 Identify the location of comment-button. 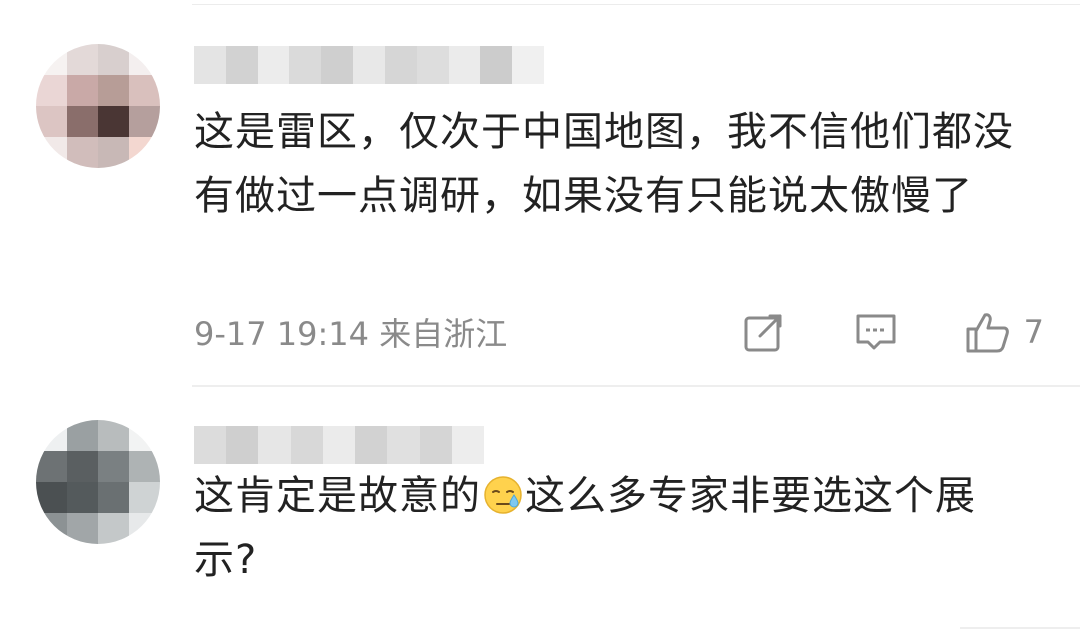
(876, 332).